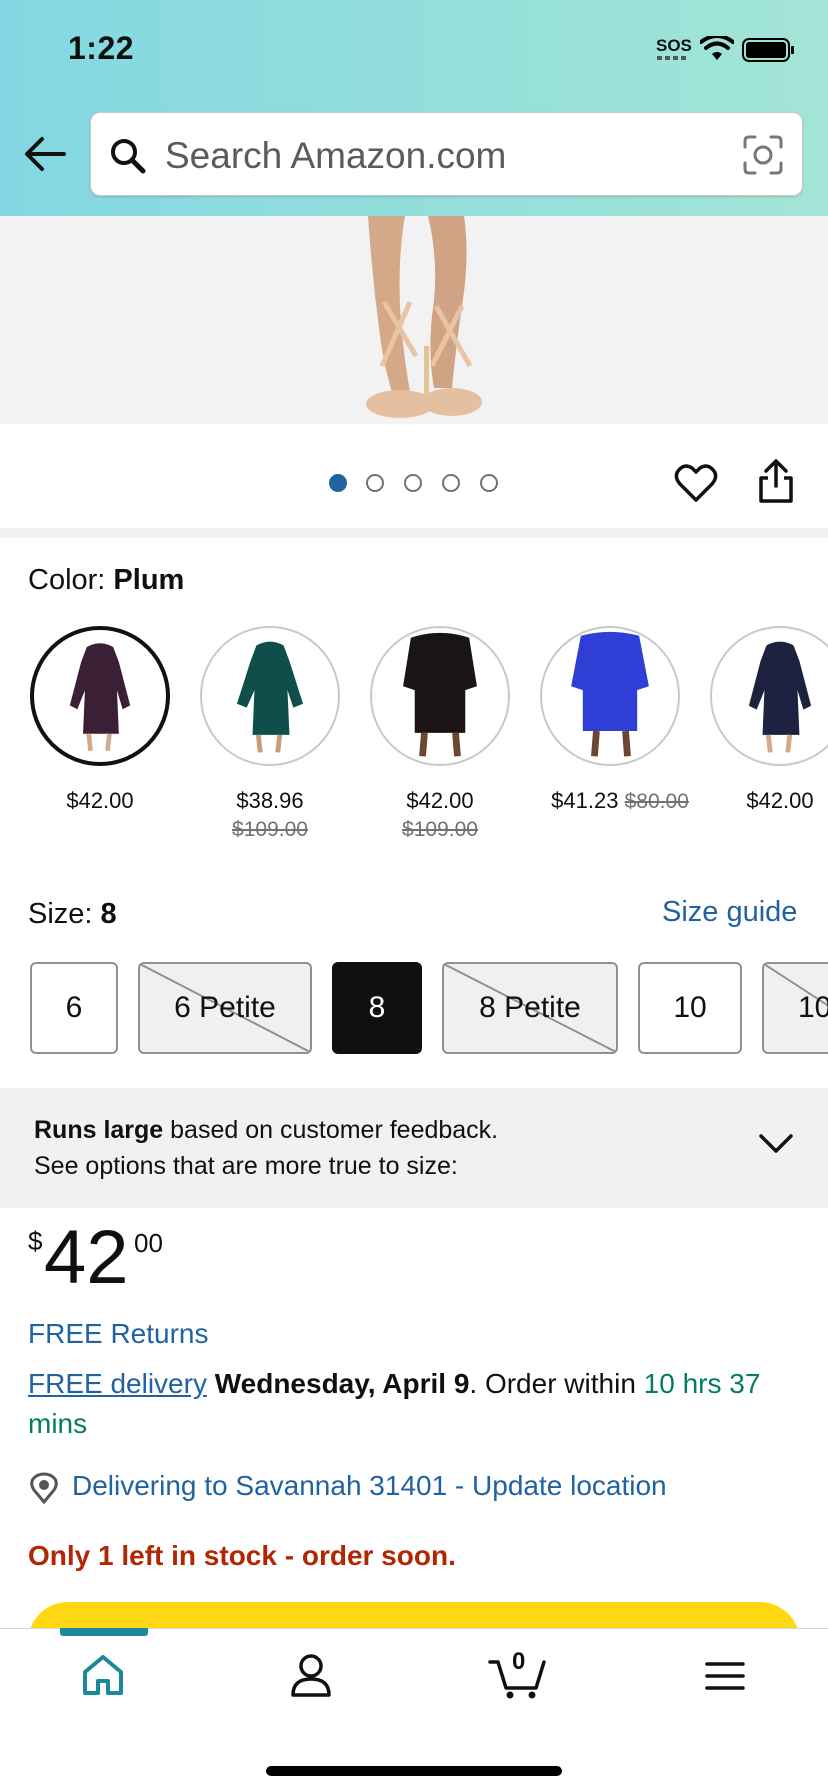 Image resolution: width=828 pixels, height=1792 pixels. What do you see at coordinates (610, 696) in the screenshot?
I see `color-swatch-blue` at bounding box center [610, 696].